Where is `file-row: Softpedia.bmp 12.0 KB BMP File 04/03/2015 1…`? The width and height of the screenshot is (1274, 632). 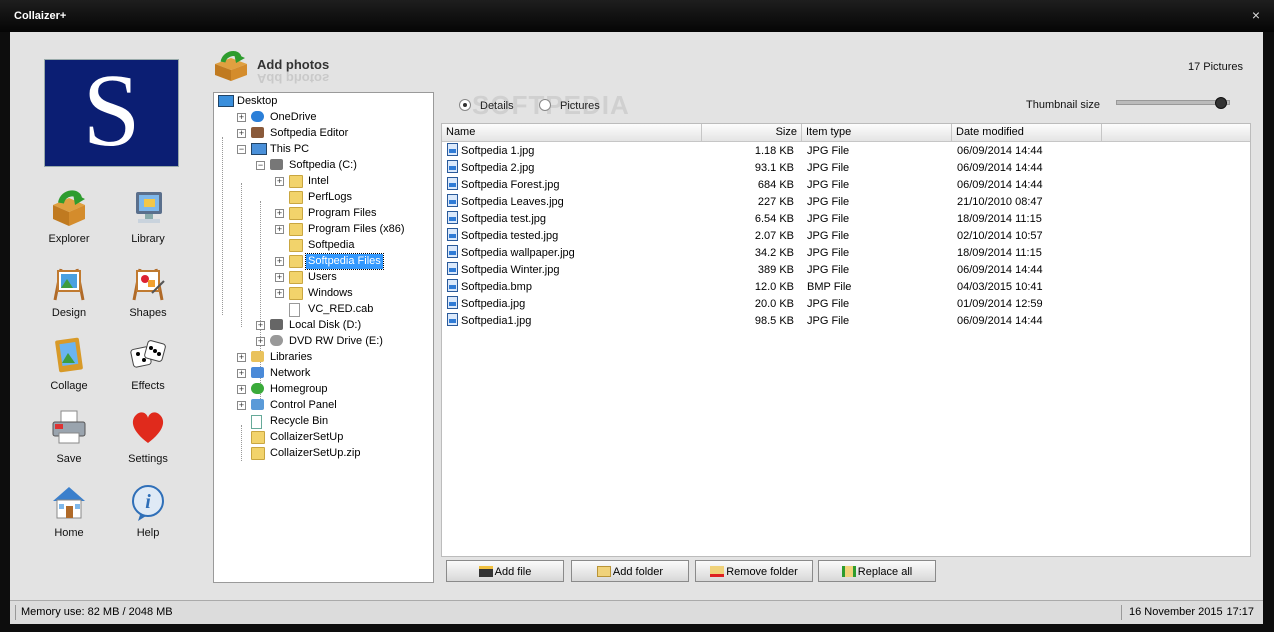
file-row: Softpedia.bmp 12.0 KB BMP File 04/03/2015 1… is located at coordinates (846, 287).